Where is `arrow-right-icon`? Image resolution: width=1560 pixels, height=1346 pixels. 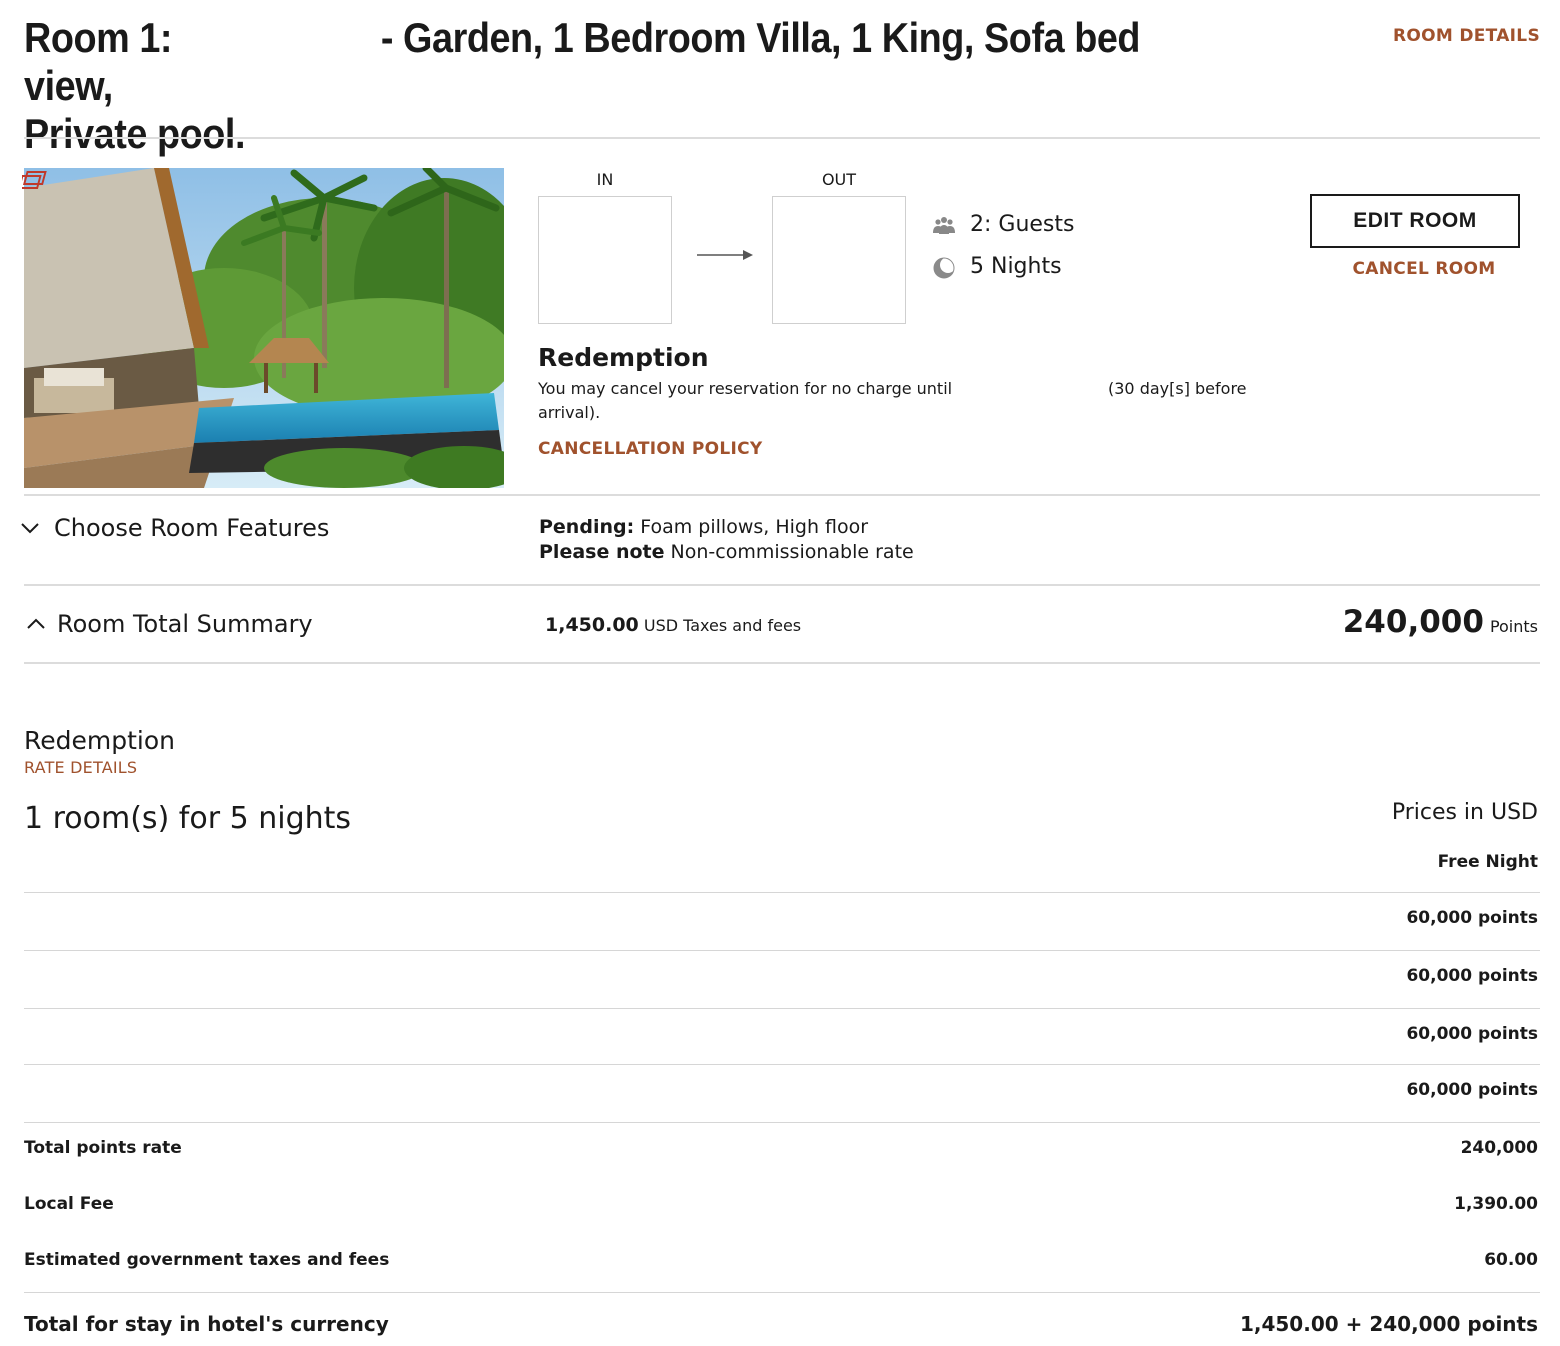 arrow-right-icon is located at coordinates (726, 255).